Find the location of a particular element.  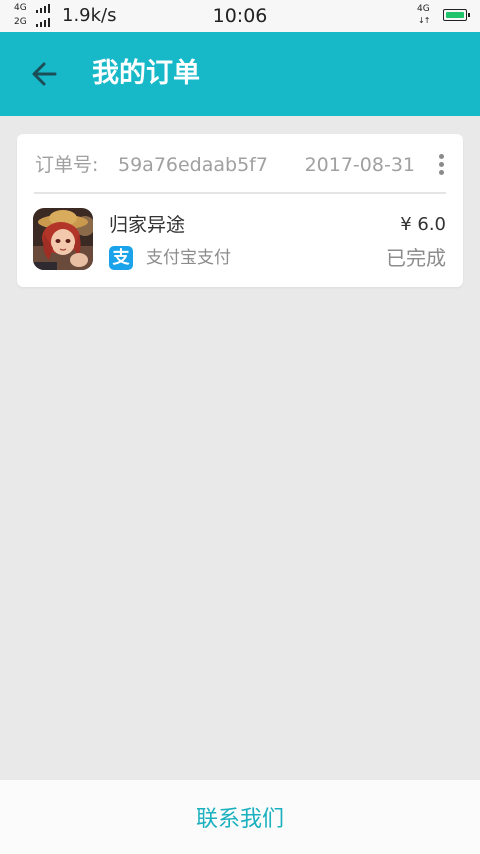

contact-us-button: 联系我们 is located at coordinates (240, 817).